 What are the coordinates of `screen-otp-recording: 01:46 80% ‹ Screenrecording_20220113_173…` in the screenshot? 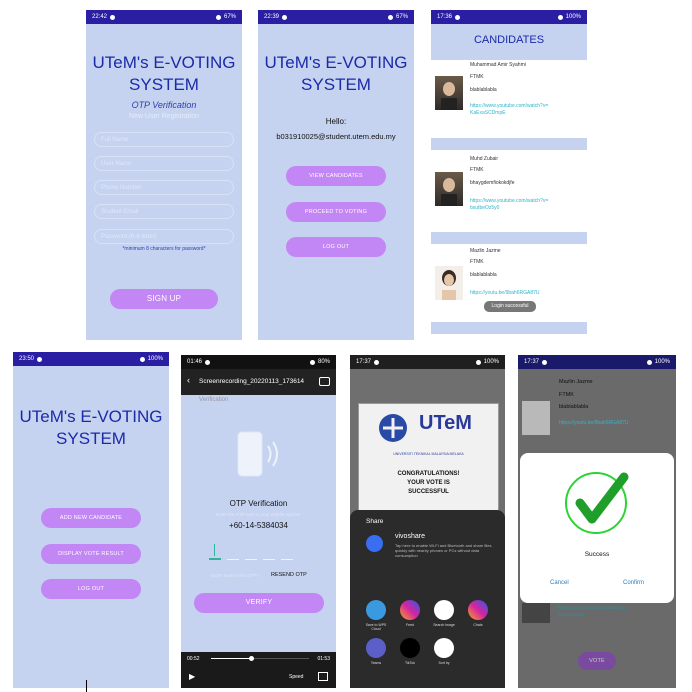 It's located at (258, 521).